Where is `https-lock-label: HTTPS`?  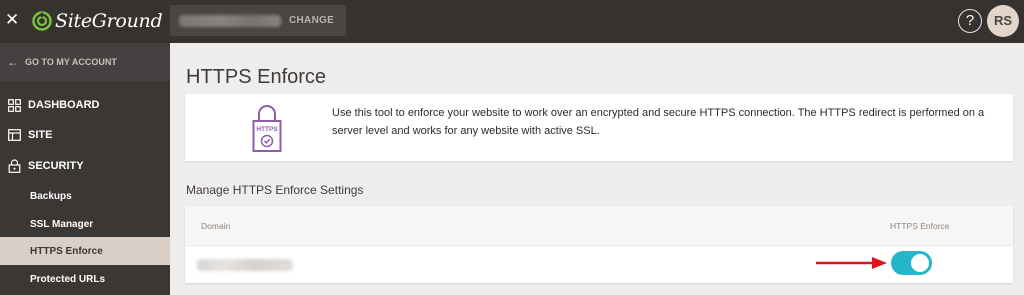
https-lock-label: HTTPS is located at coordinates (267, 129).